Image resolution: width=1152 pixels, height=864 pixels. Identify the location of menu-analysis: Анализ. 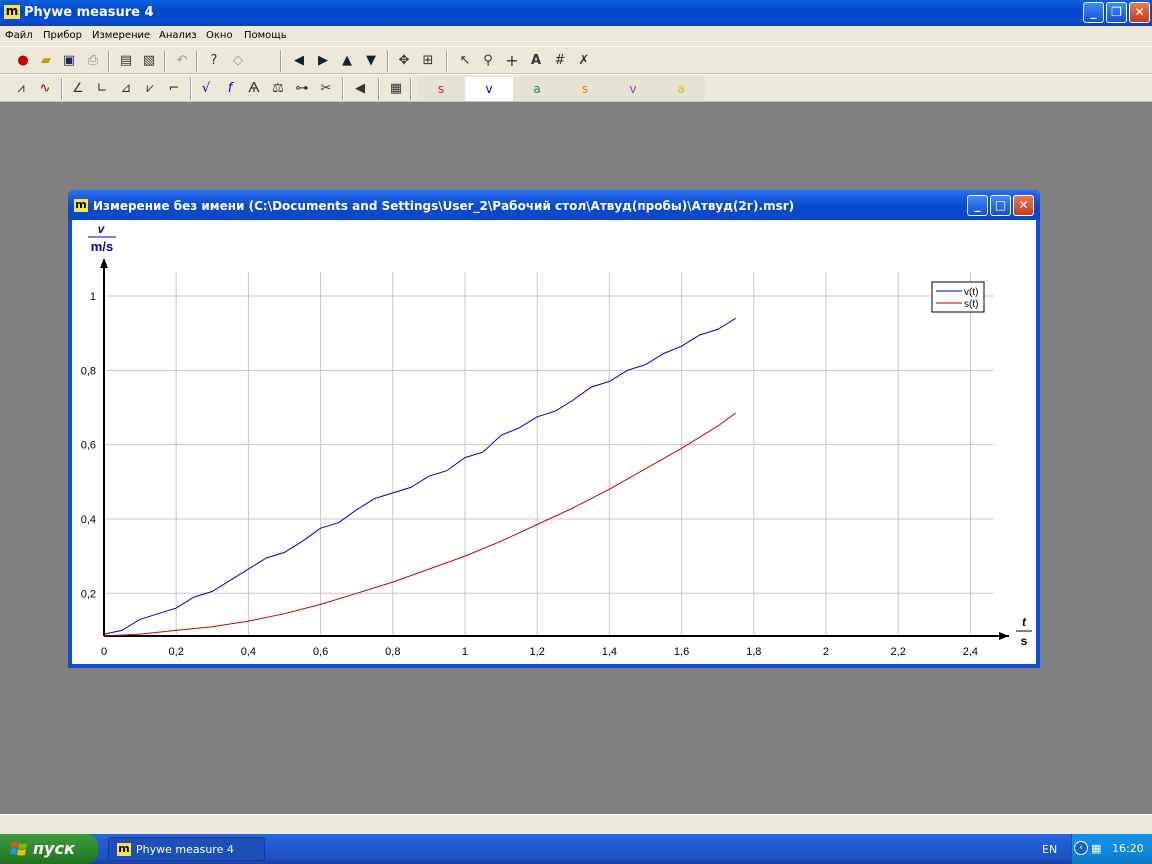
(178, 35).